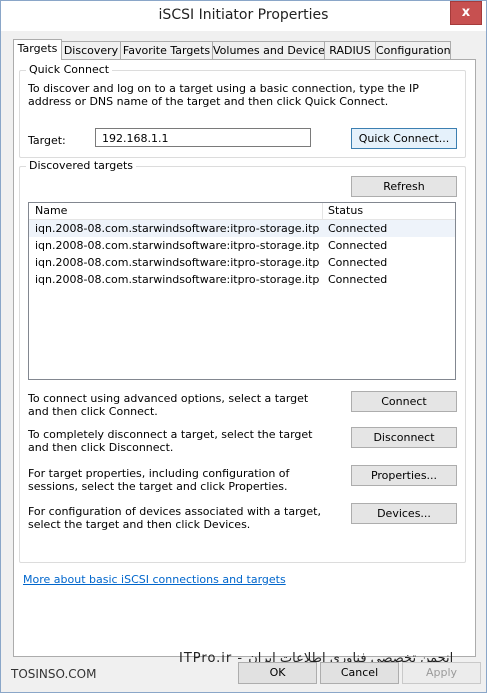  I want to click on tab-discovery: Discovery, so click(91, 50).